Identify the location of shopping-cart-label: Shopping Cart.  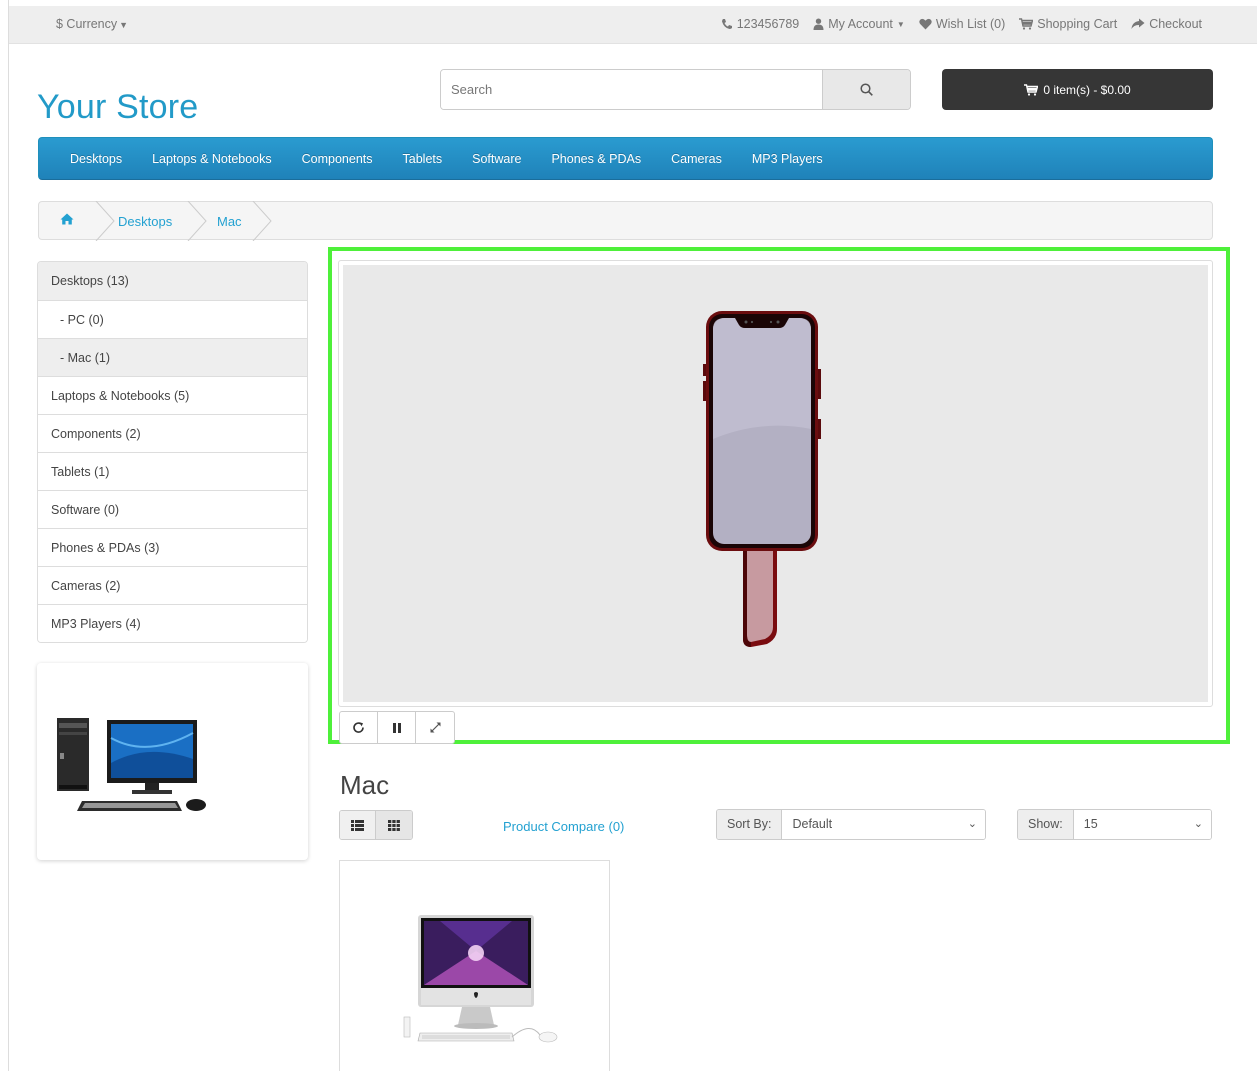
(1077, 24).